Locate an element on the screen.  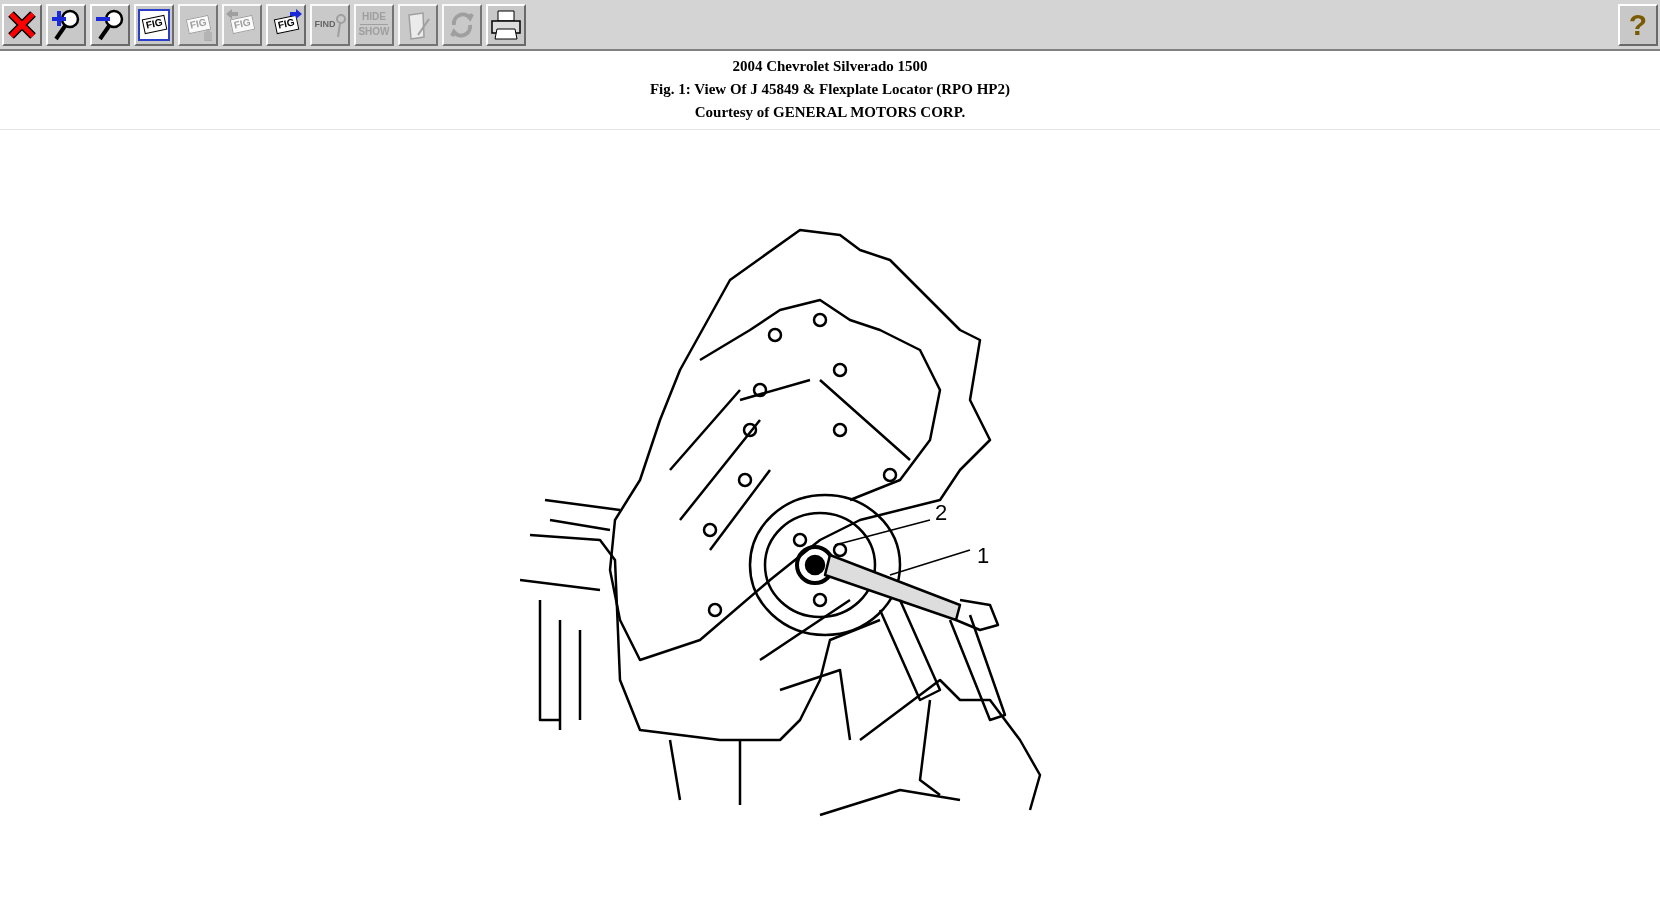
printer-icon is located at coordinates (506, 24).